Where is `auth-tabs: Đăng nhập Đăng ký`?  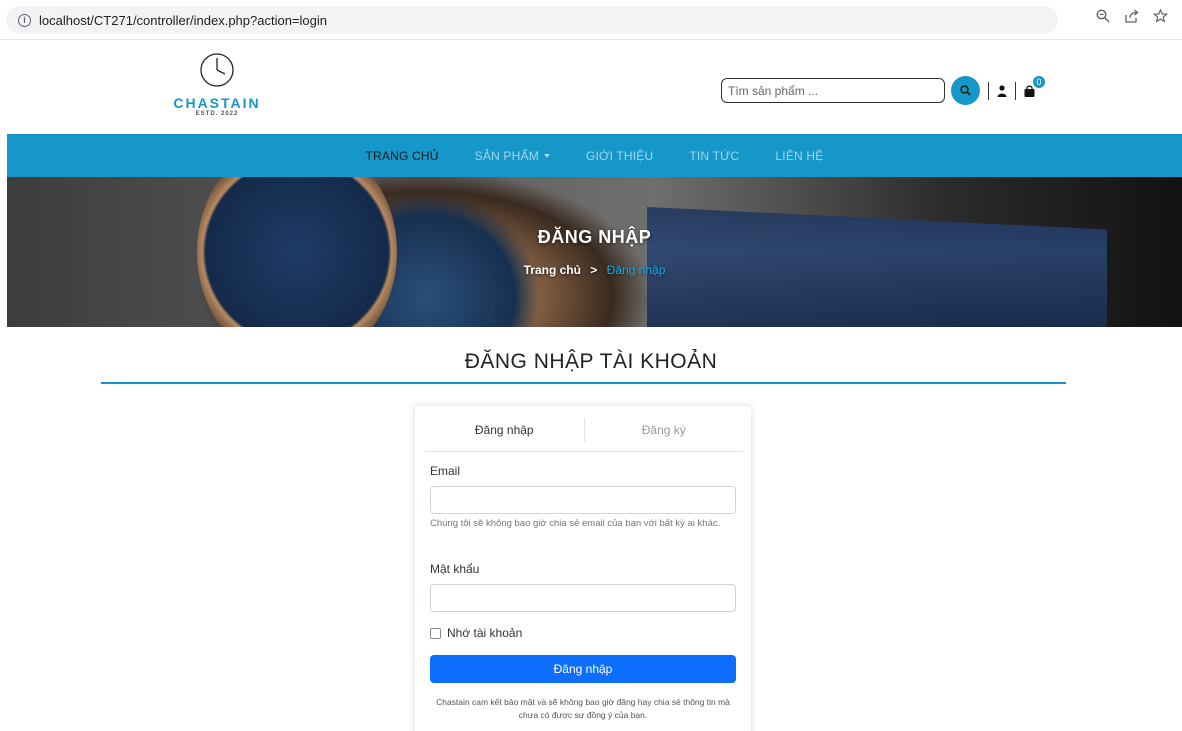
auth-tabs: Đăng nhập Đăng ký is located at coordinates (584, 435).